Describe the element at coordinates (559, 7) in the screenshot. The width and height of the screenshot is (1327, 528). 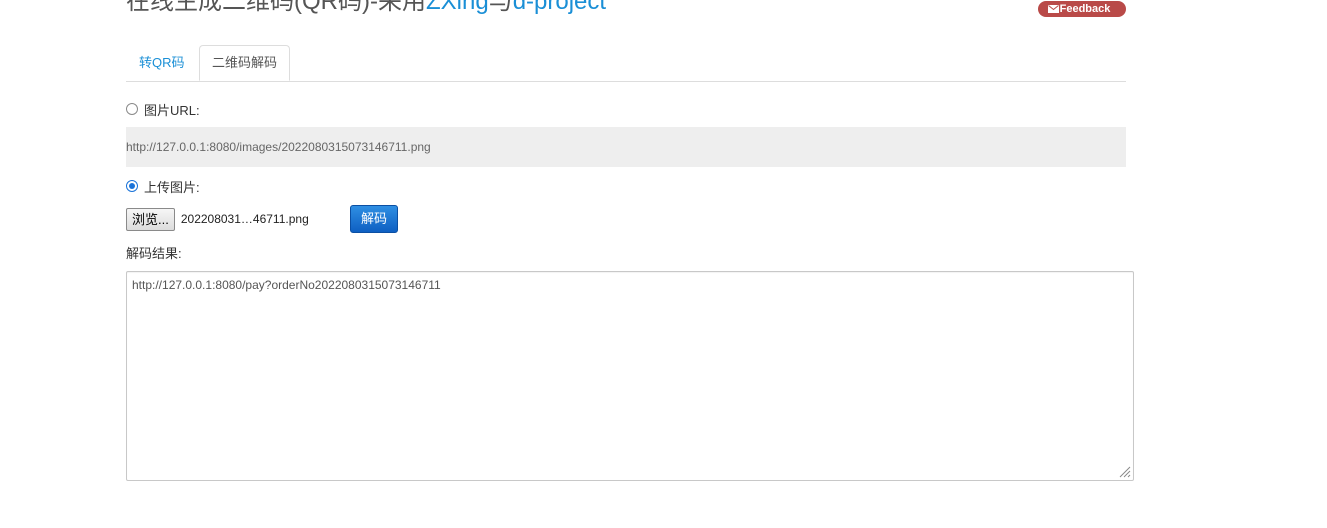
I see `d-project-link: d-project` at that location.